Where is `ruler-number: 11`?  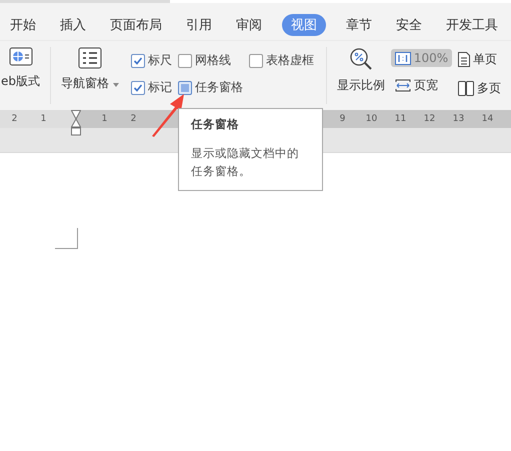 ruler-number: 11 is located at coordinates (401, 119).